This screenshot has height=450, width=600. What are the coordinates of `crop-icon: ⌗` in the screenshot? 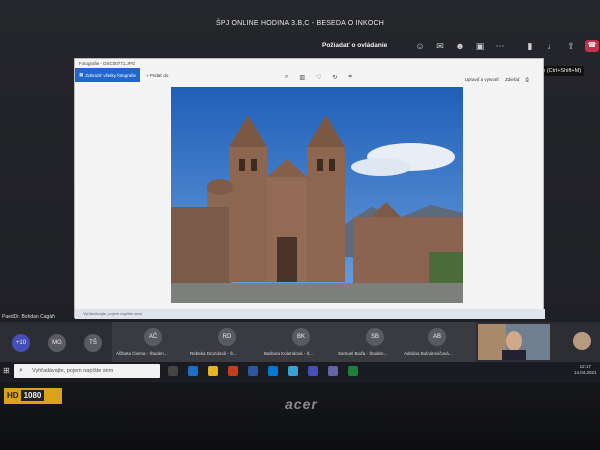 It's located at (349, 77).